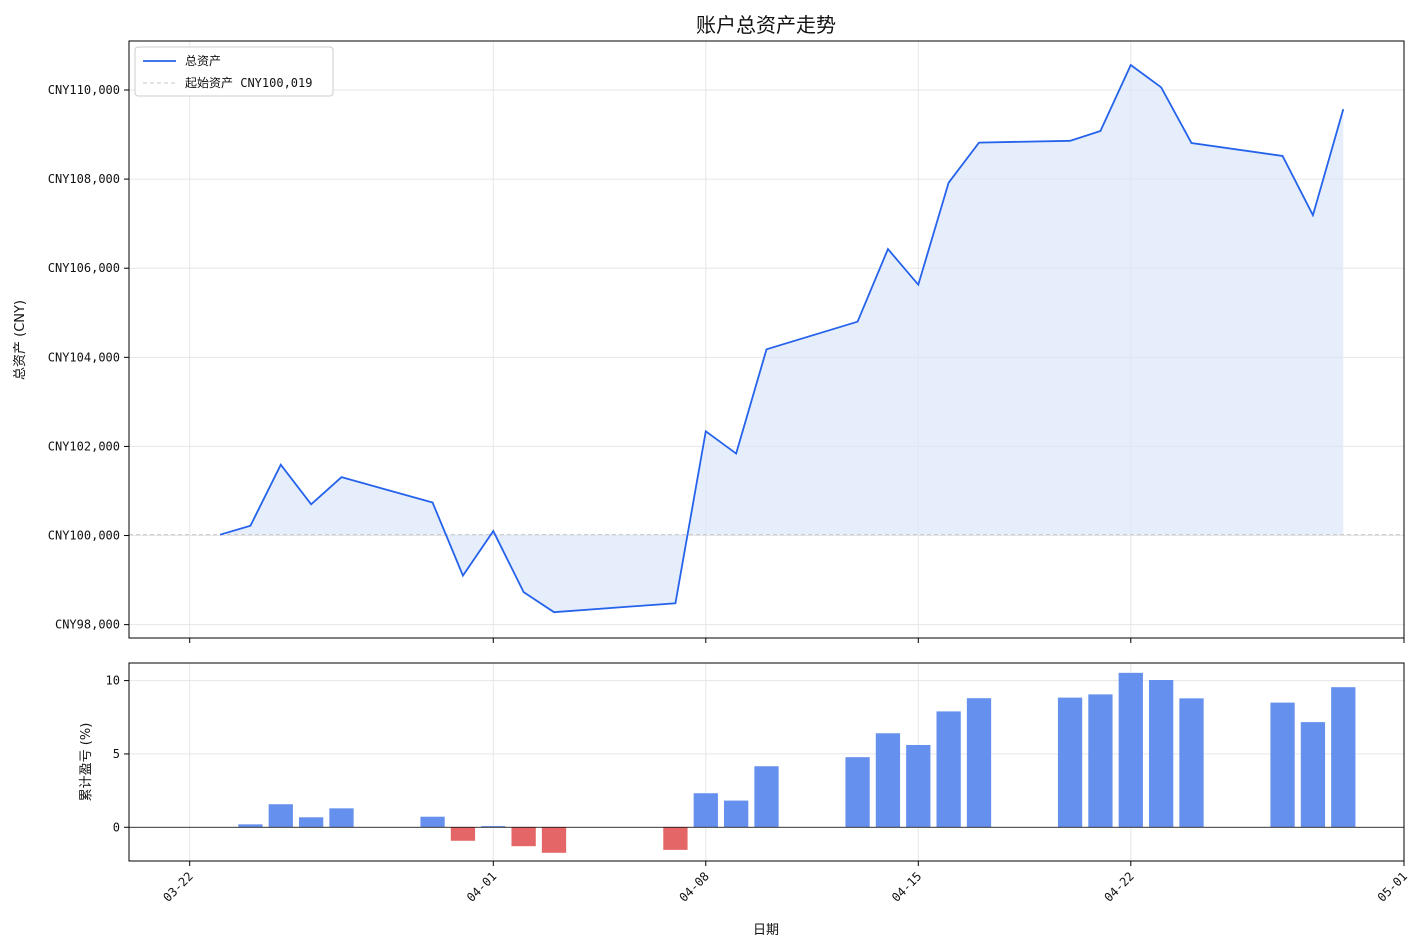 This screenshot has height=951, width=1426. I want to click on top-y-tick-label: CNY110,000, so click(84, 90).